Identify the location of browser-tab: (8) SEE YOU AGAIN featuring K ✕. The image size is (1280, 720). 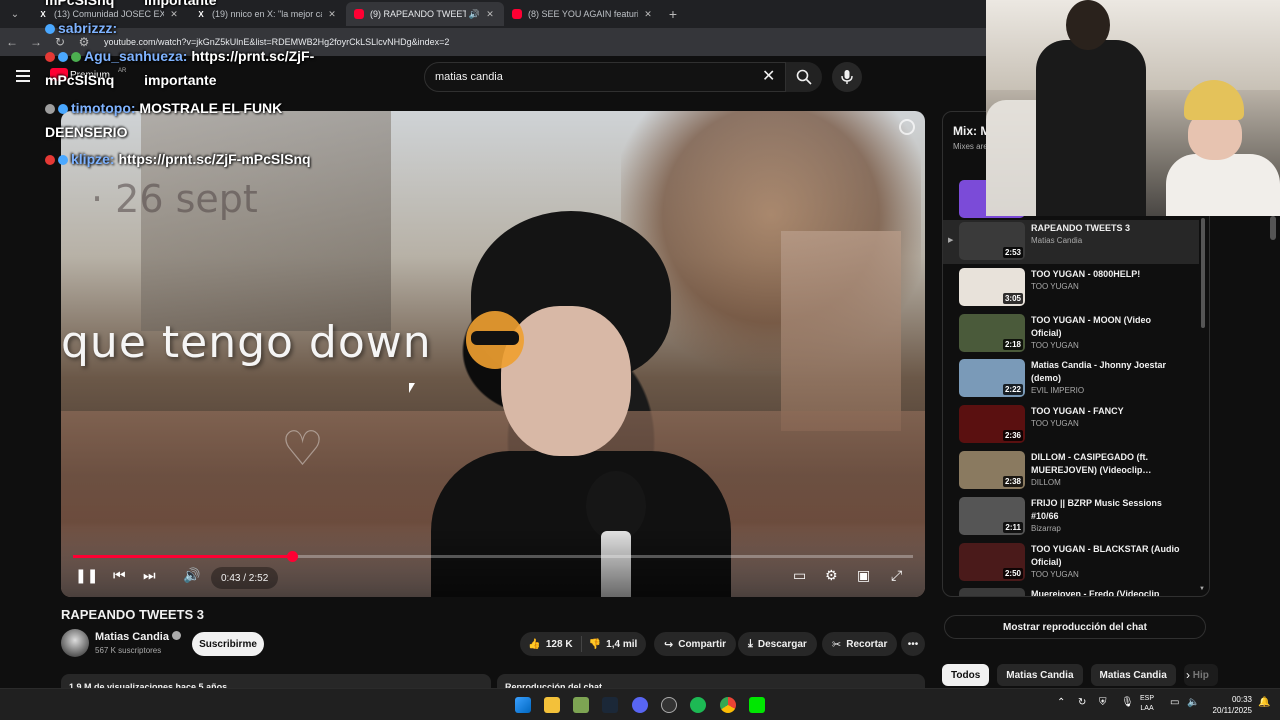
(583, 14).